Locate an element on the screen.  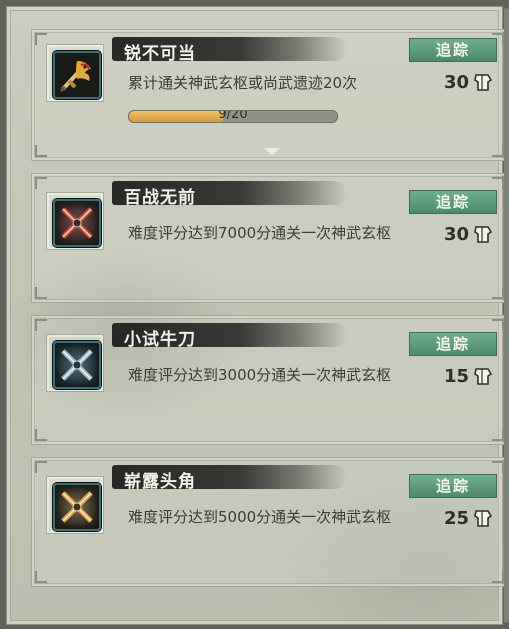
red-crossed-swords-icon is located at coordinates (77, 223).